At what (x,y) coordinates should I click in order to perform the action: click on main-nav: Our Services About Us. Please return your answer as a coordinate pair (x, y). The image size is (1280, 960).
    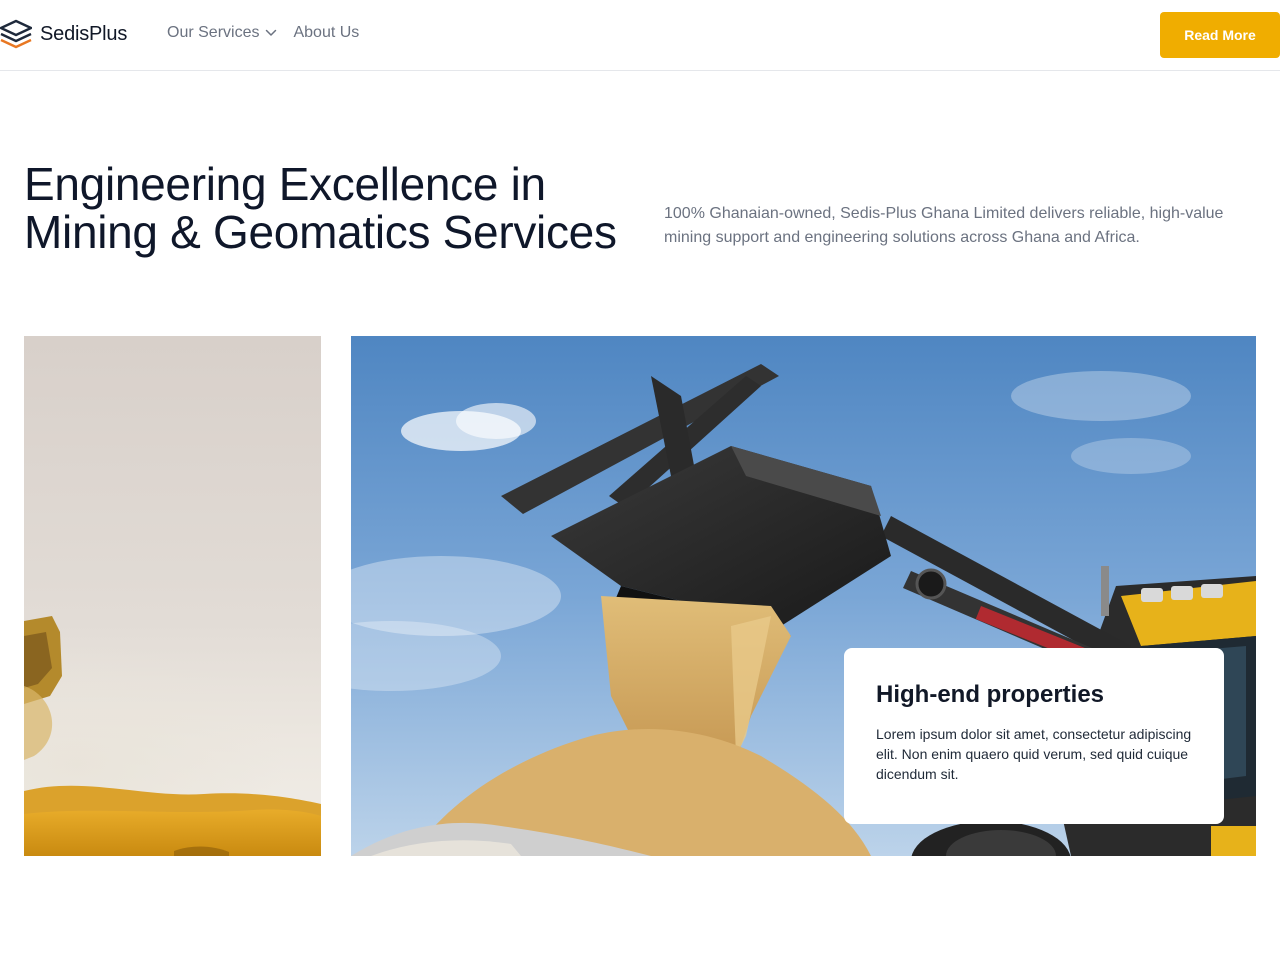
    Looking at the image, I should click on (263, 33).